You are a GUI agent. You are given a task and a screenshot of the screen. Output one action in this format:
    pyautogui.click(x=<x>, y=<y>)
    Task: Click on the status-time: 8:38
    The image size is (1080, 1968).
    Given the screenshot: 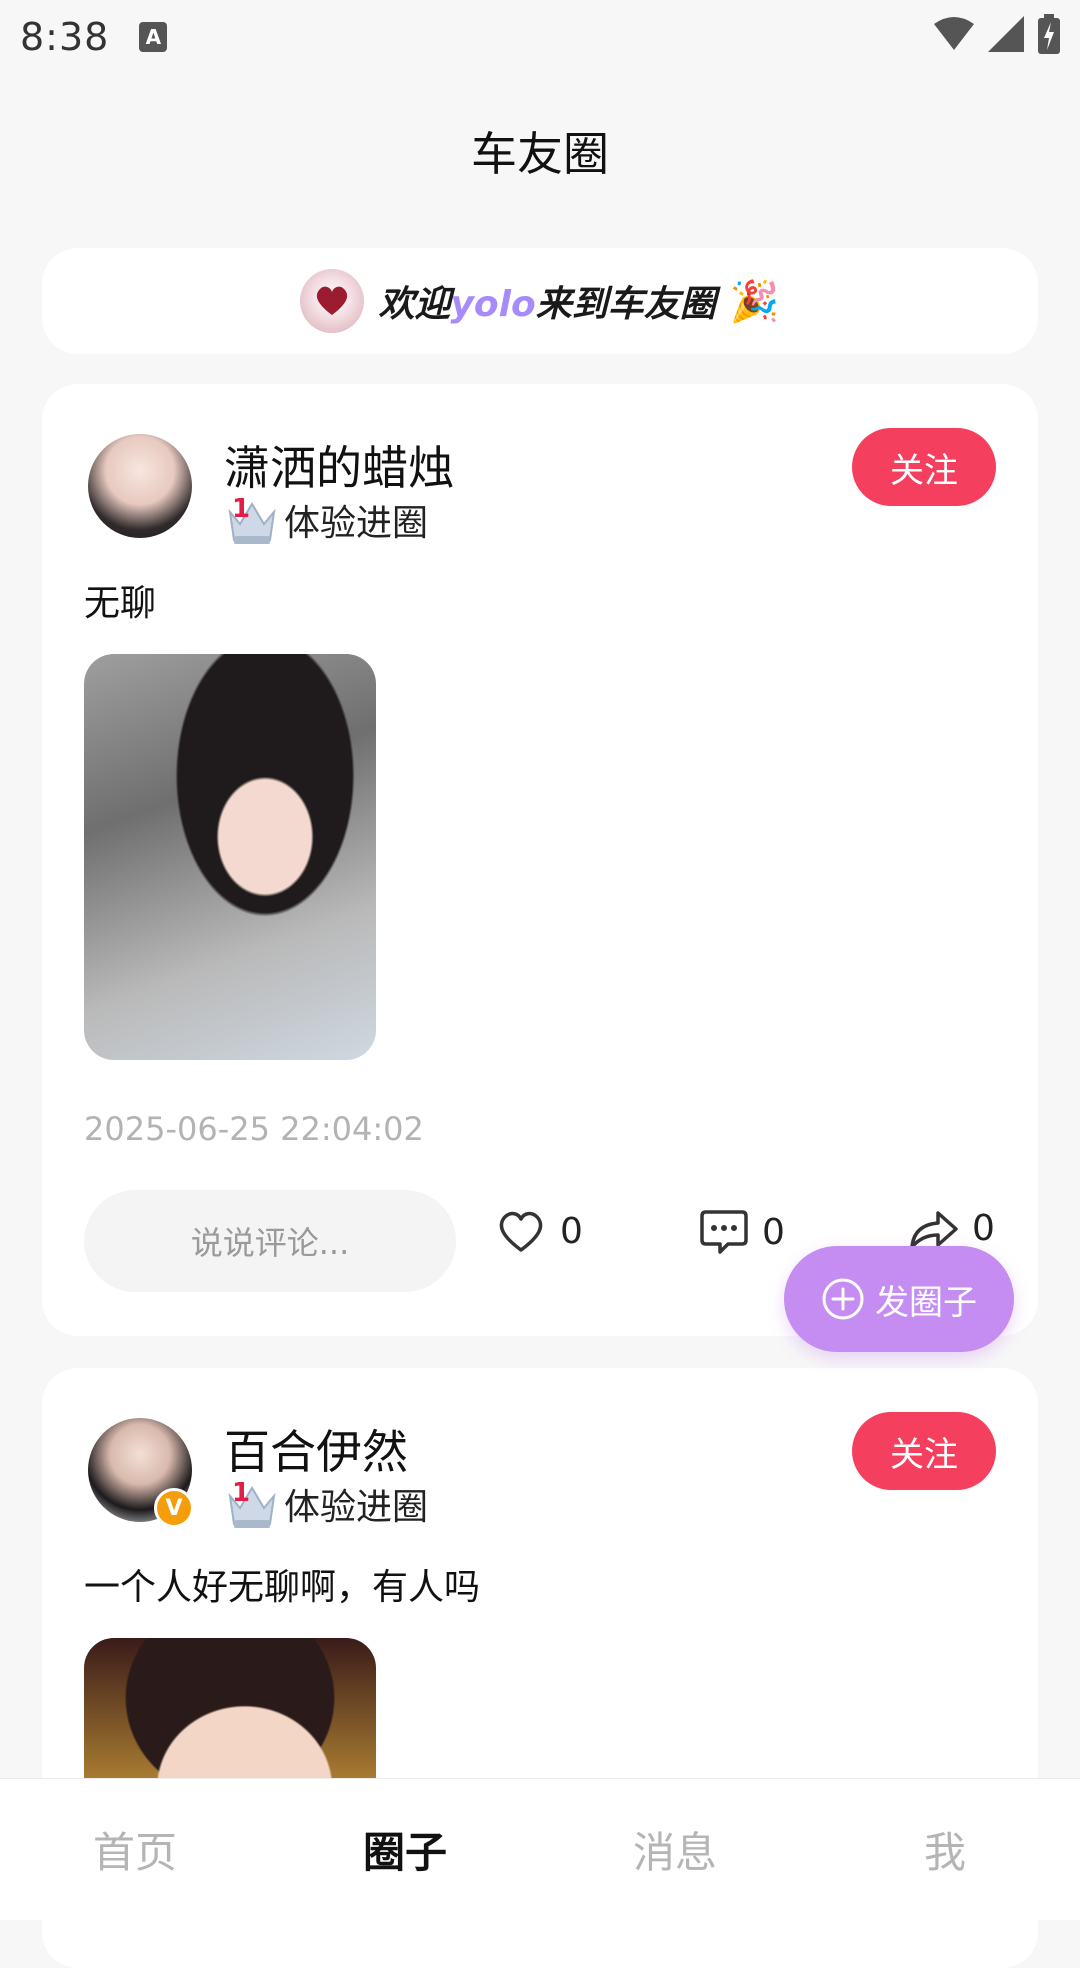 What is the action you would take?
    pyautogui.click(x=65, y=37)
    